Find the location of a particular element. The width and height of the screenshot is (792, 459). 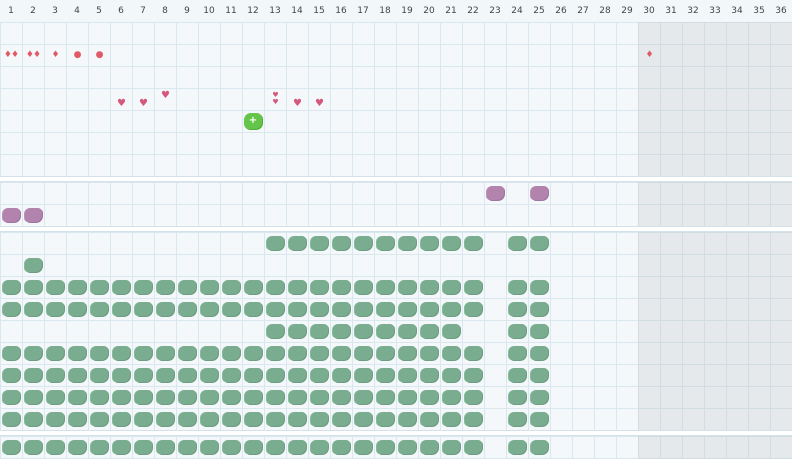

marker-cell: ♥ ♥ is located at coordinates (275, 99).